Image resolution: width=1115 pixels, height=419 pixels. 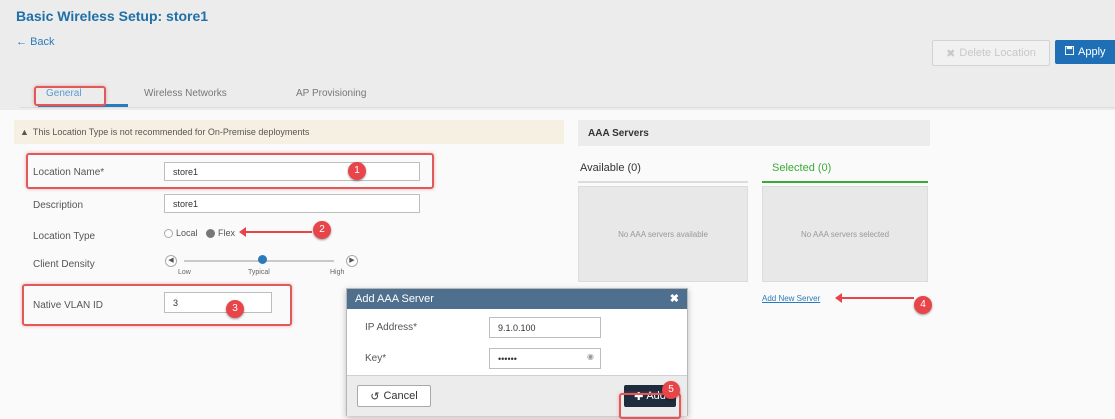 What do you see at coordinates (375, 396) in the screenshot?
I see `undo-icon: ↺` at bounding box center [375, 396].